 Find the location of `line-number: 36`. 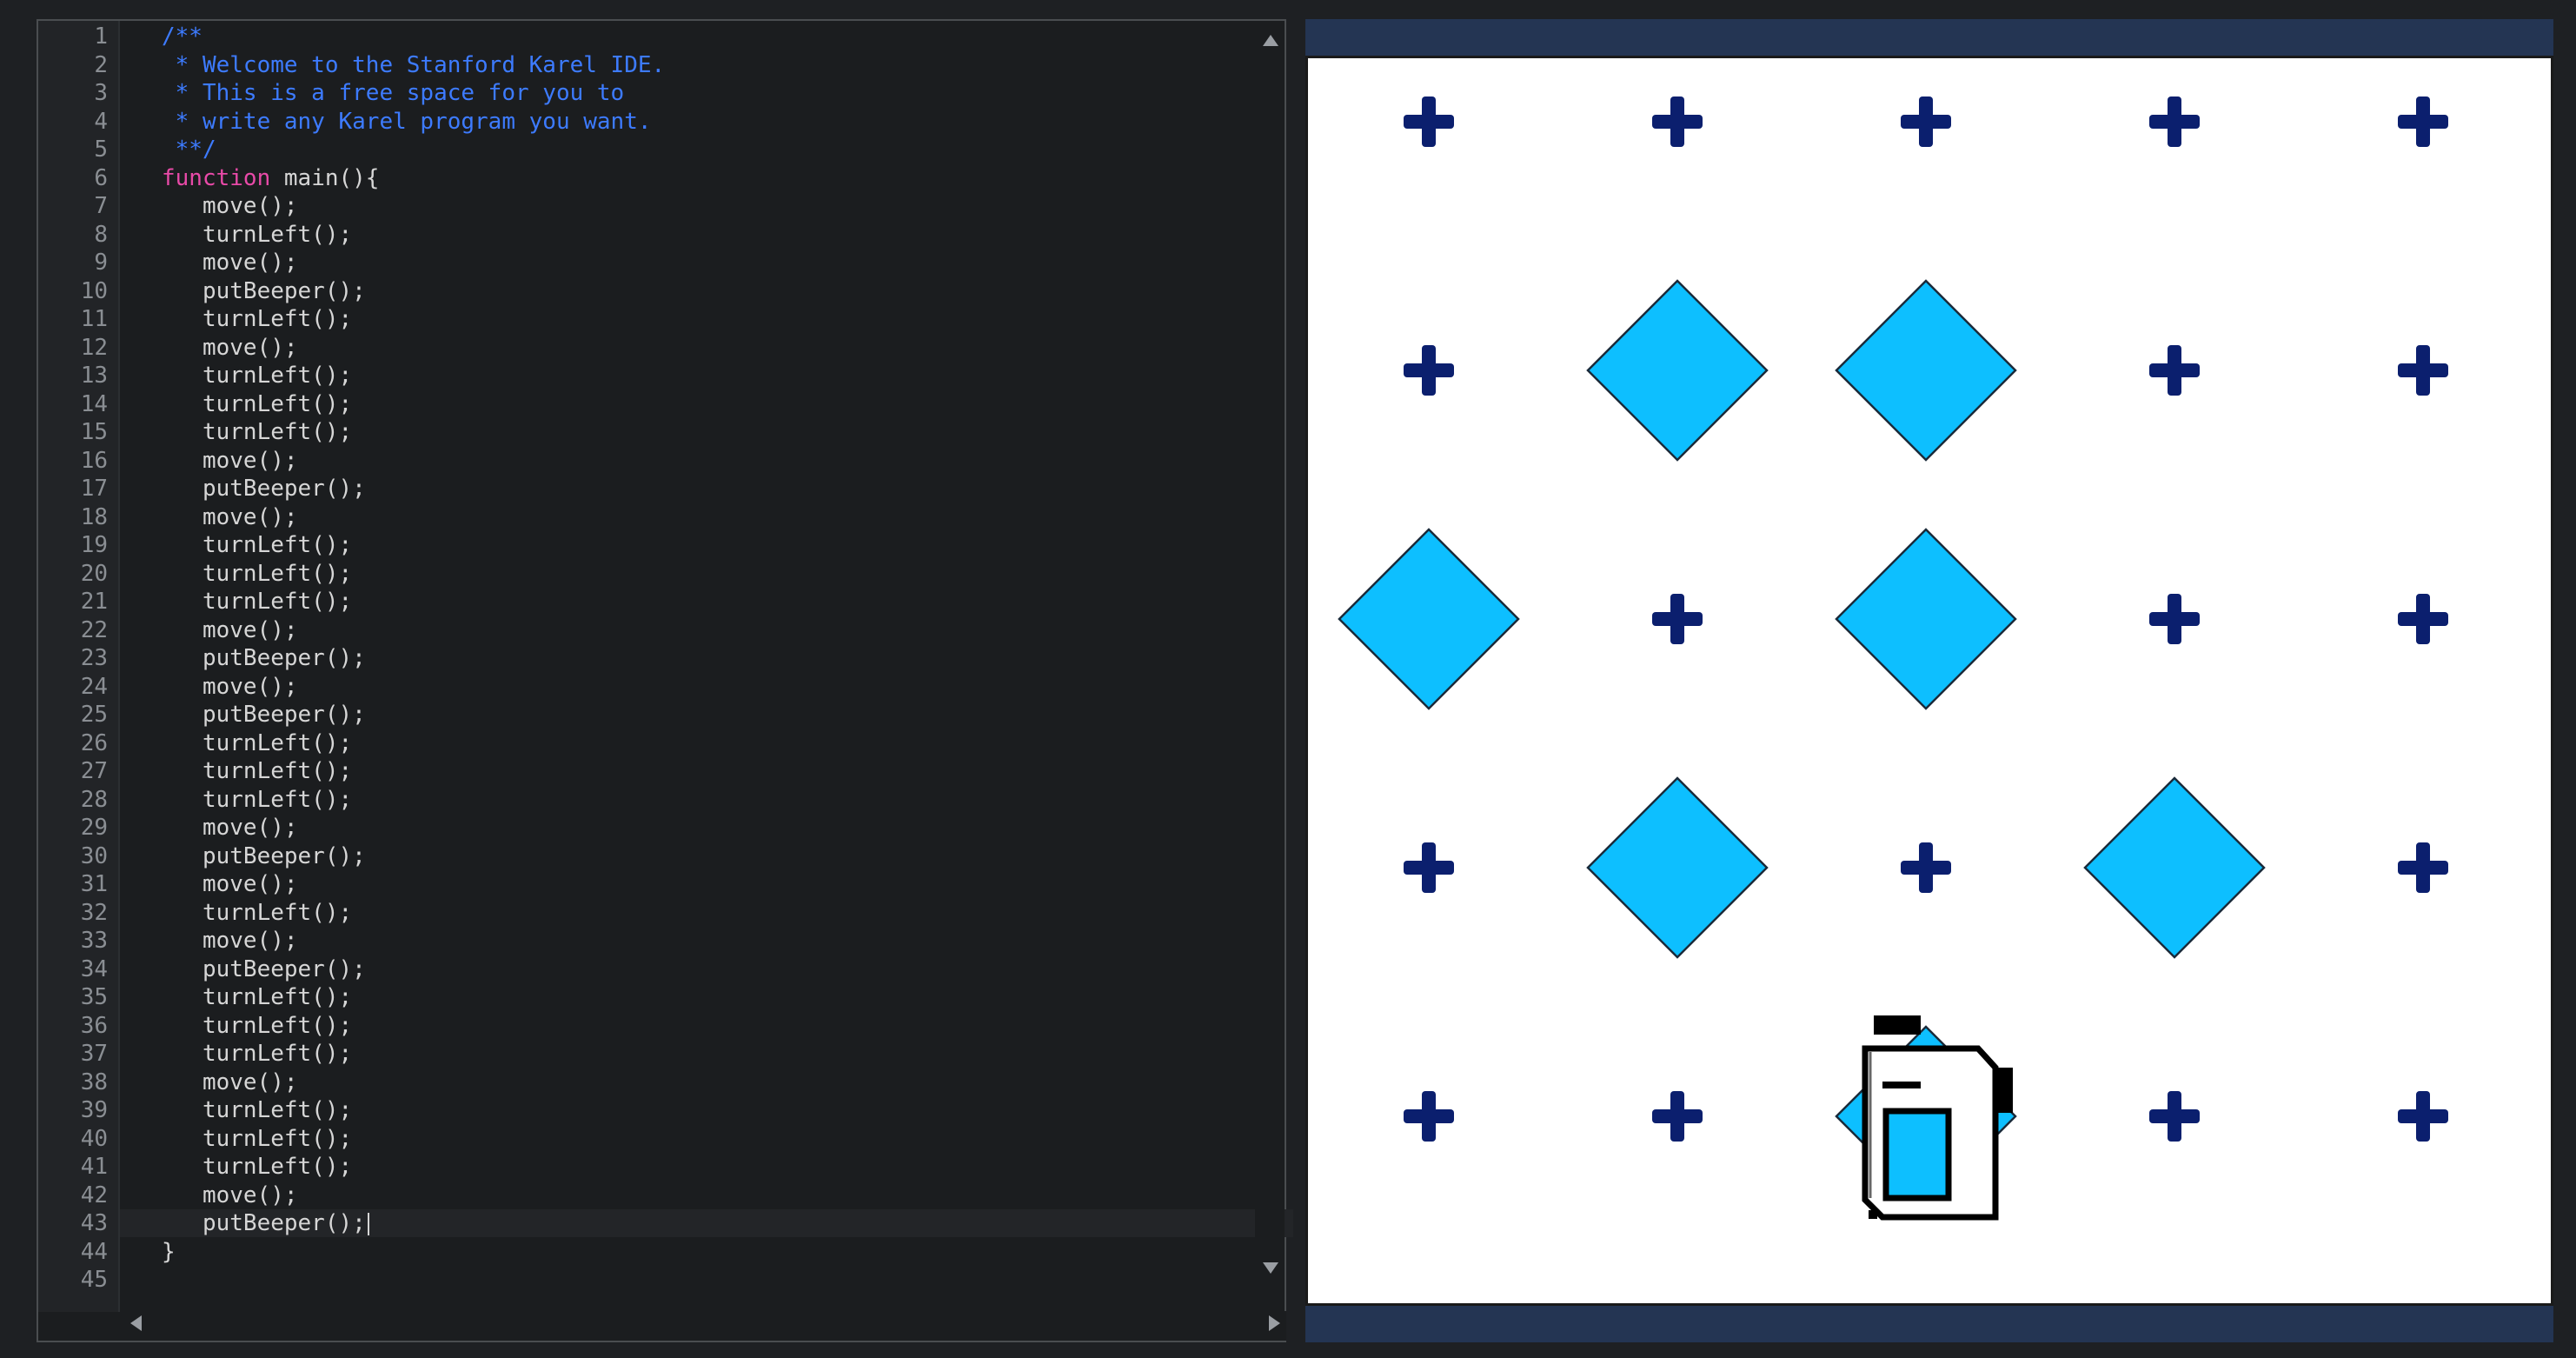

line-number: 36 is located at coordinates (94, 1025).